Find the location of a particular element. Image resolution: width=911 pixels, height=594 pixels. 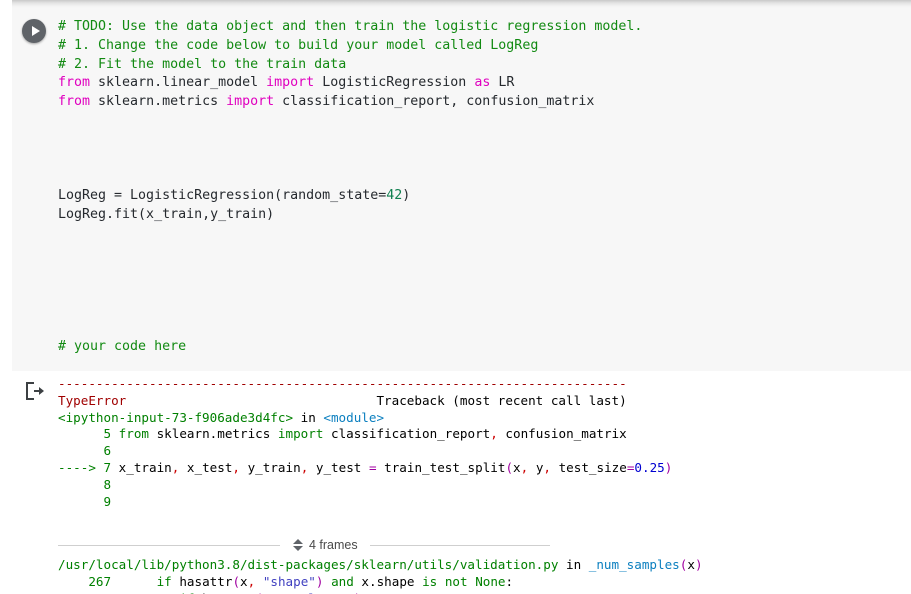

play-icon is located at coordinates (35, 31).